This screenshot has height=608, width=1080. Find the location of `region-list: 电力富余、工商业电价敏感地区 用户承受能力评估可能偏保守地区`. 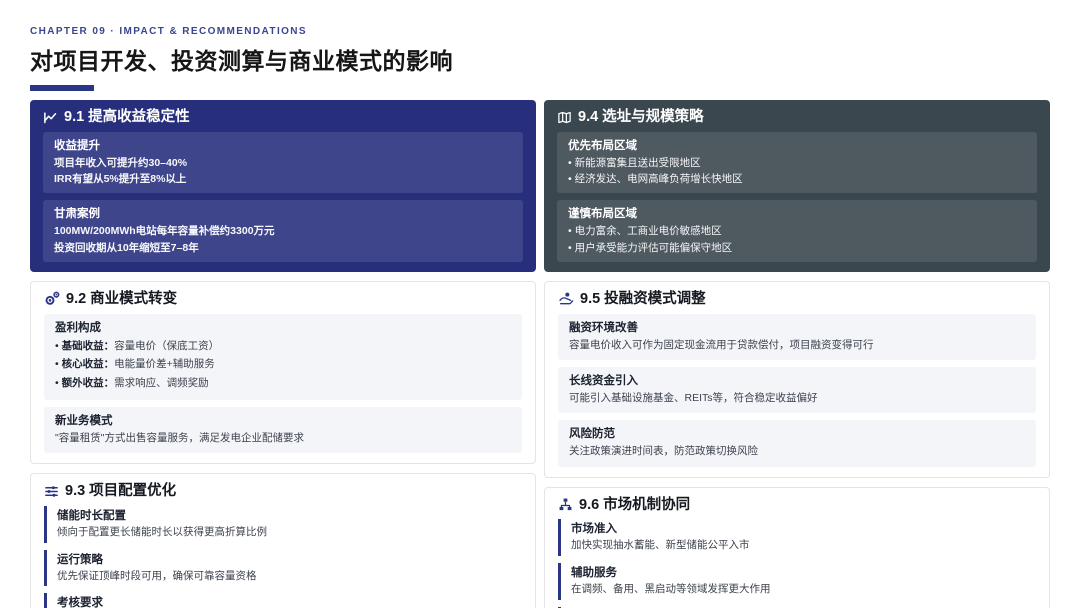

region-list: 电力富余、工商业电价敏感地区 用户承受能力评估可能偏保守地区 is located at coordinates (797, 239).